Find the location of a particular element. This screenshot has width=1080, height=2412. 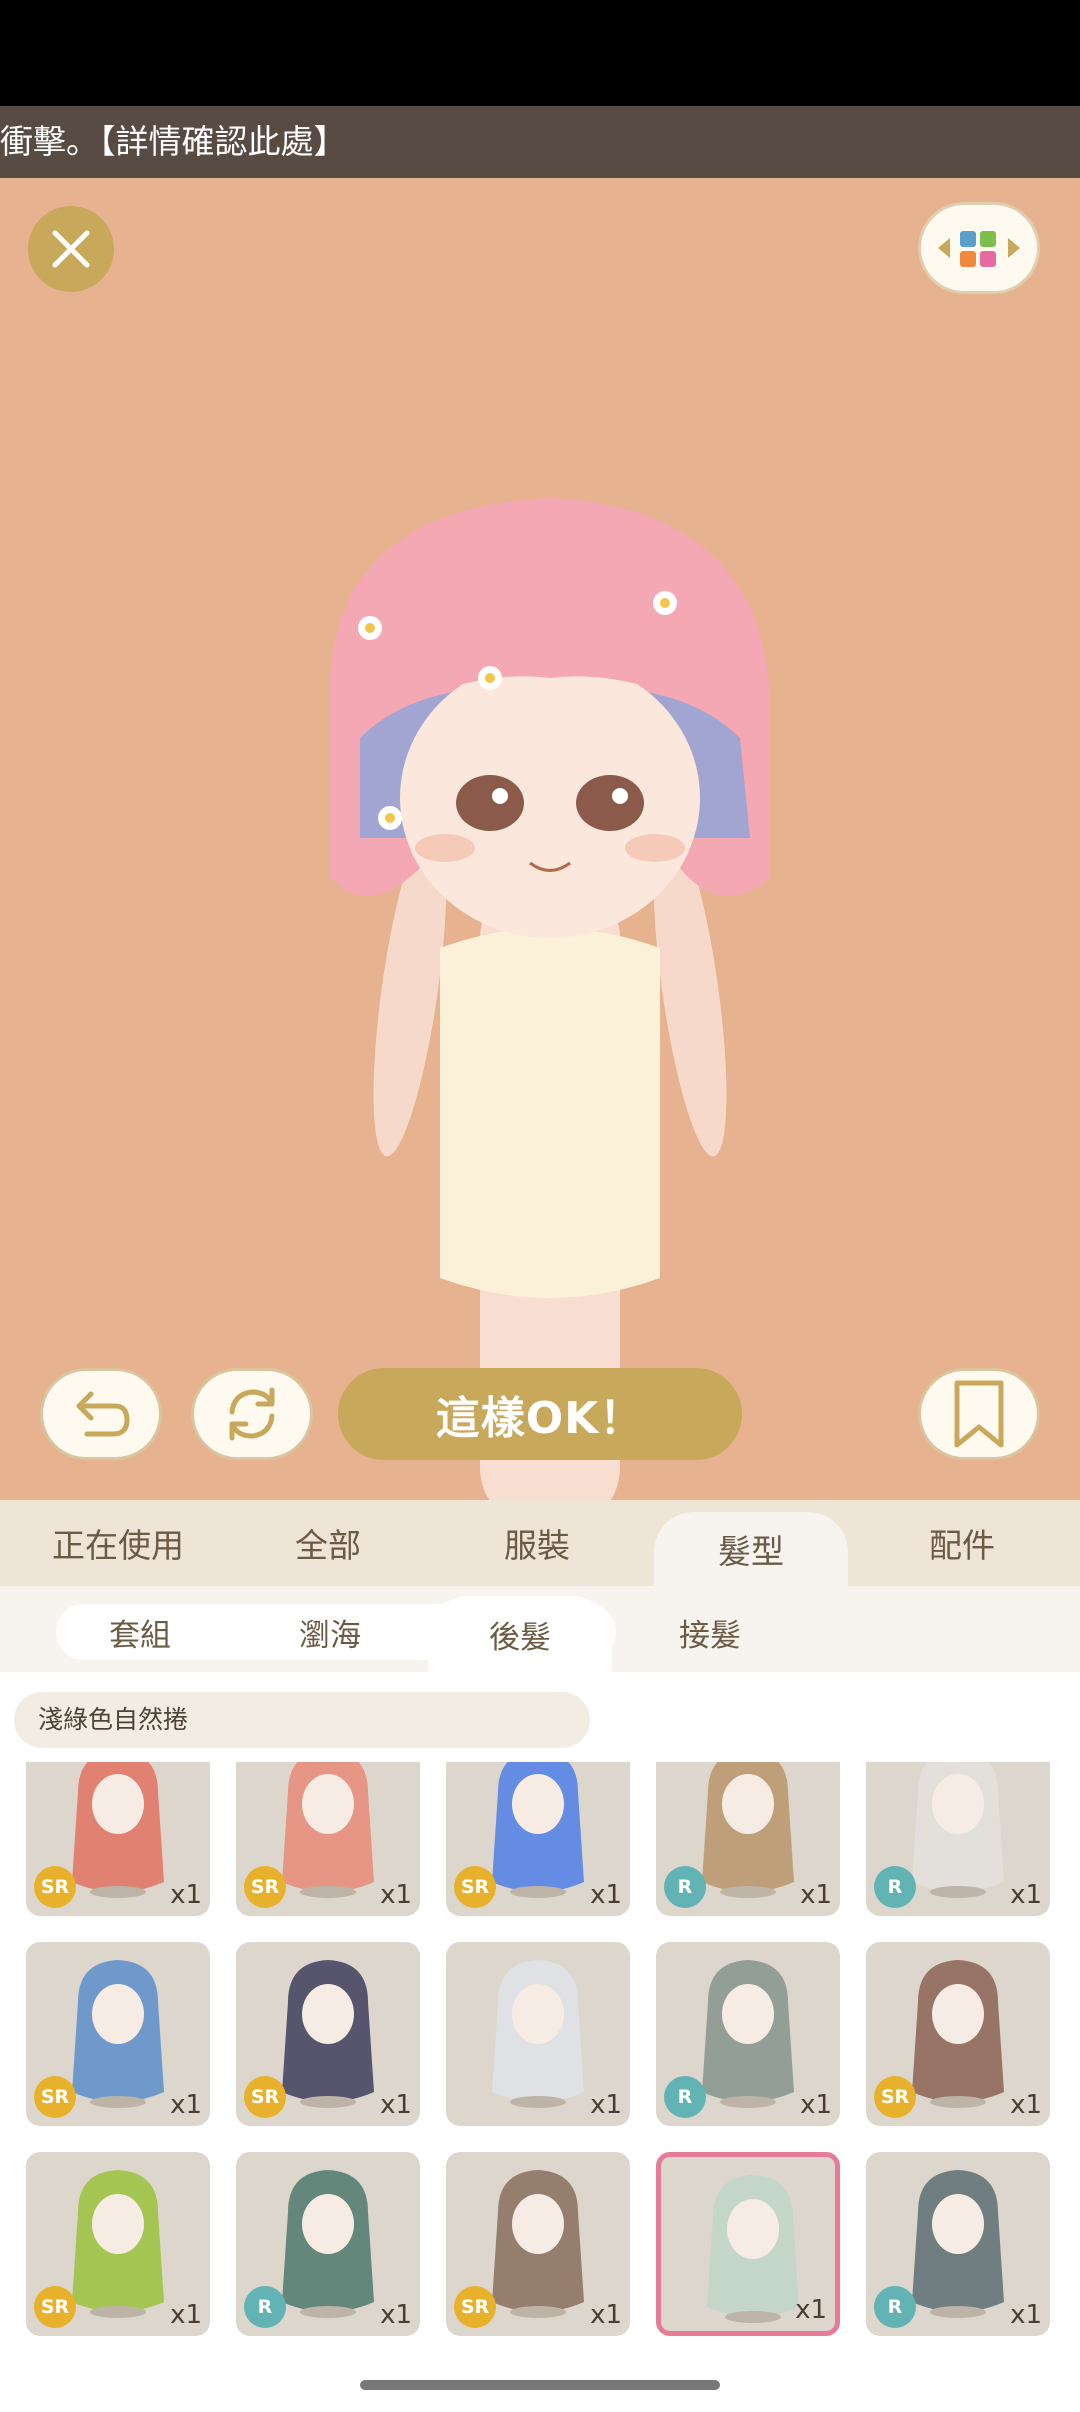

news-ticker-text: 衝擊。【詳情確認此處】 is located at coordinates (173, 141).